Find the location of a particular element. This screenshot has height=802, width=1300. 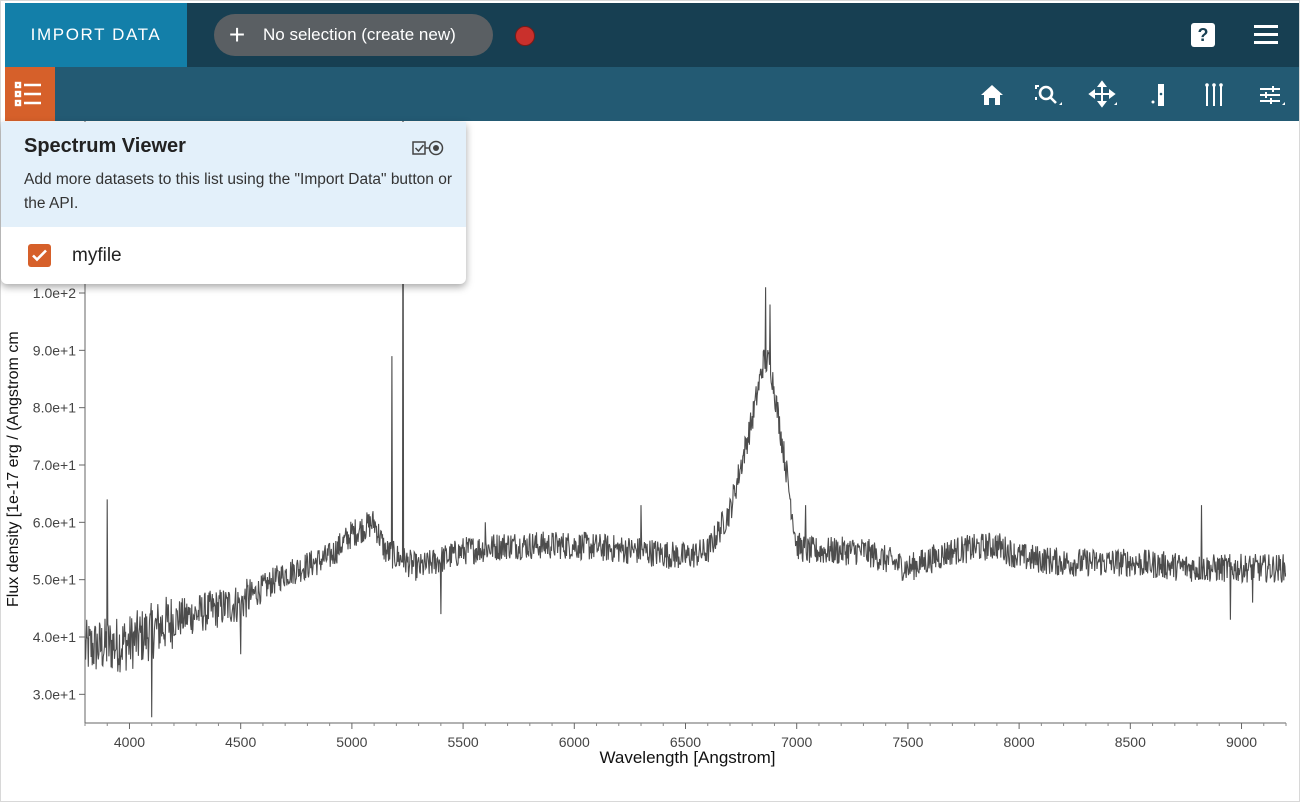

y-tick-label: 3.0e+1 is located at coordinates (54, 694).